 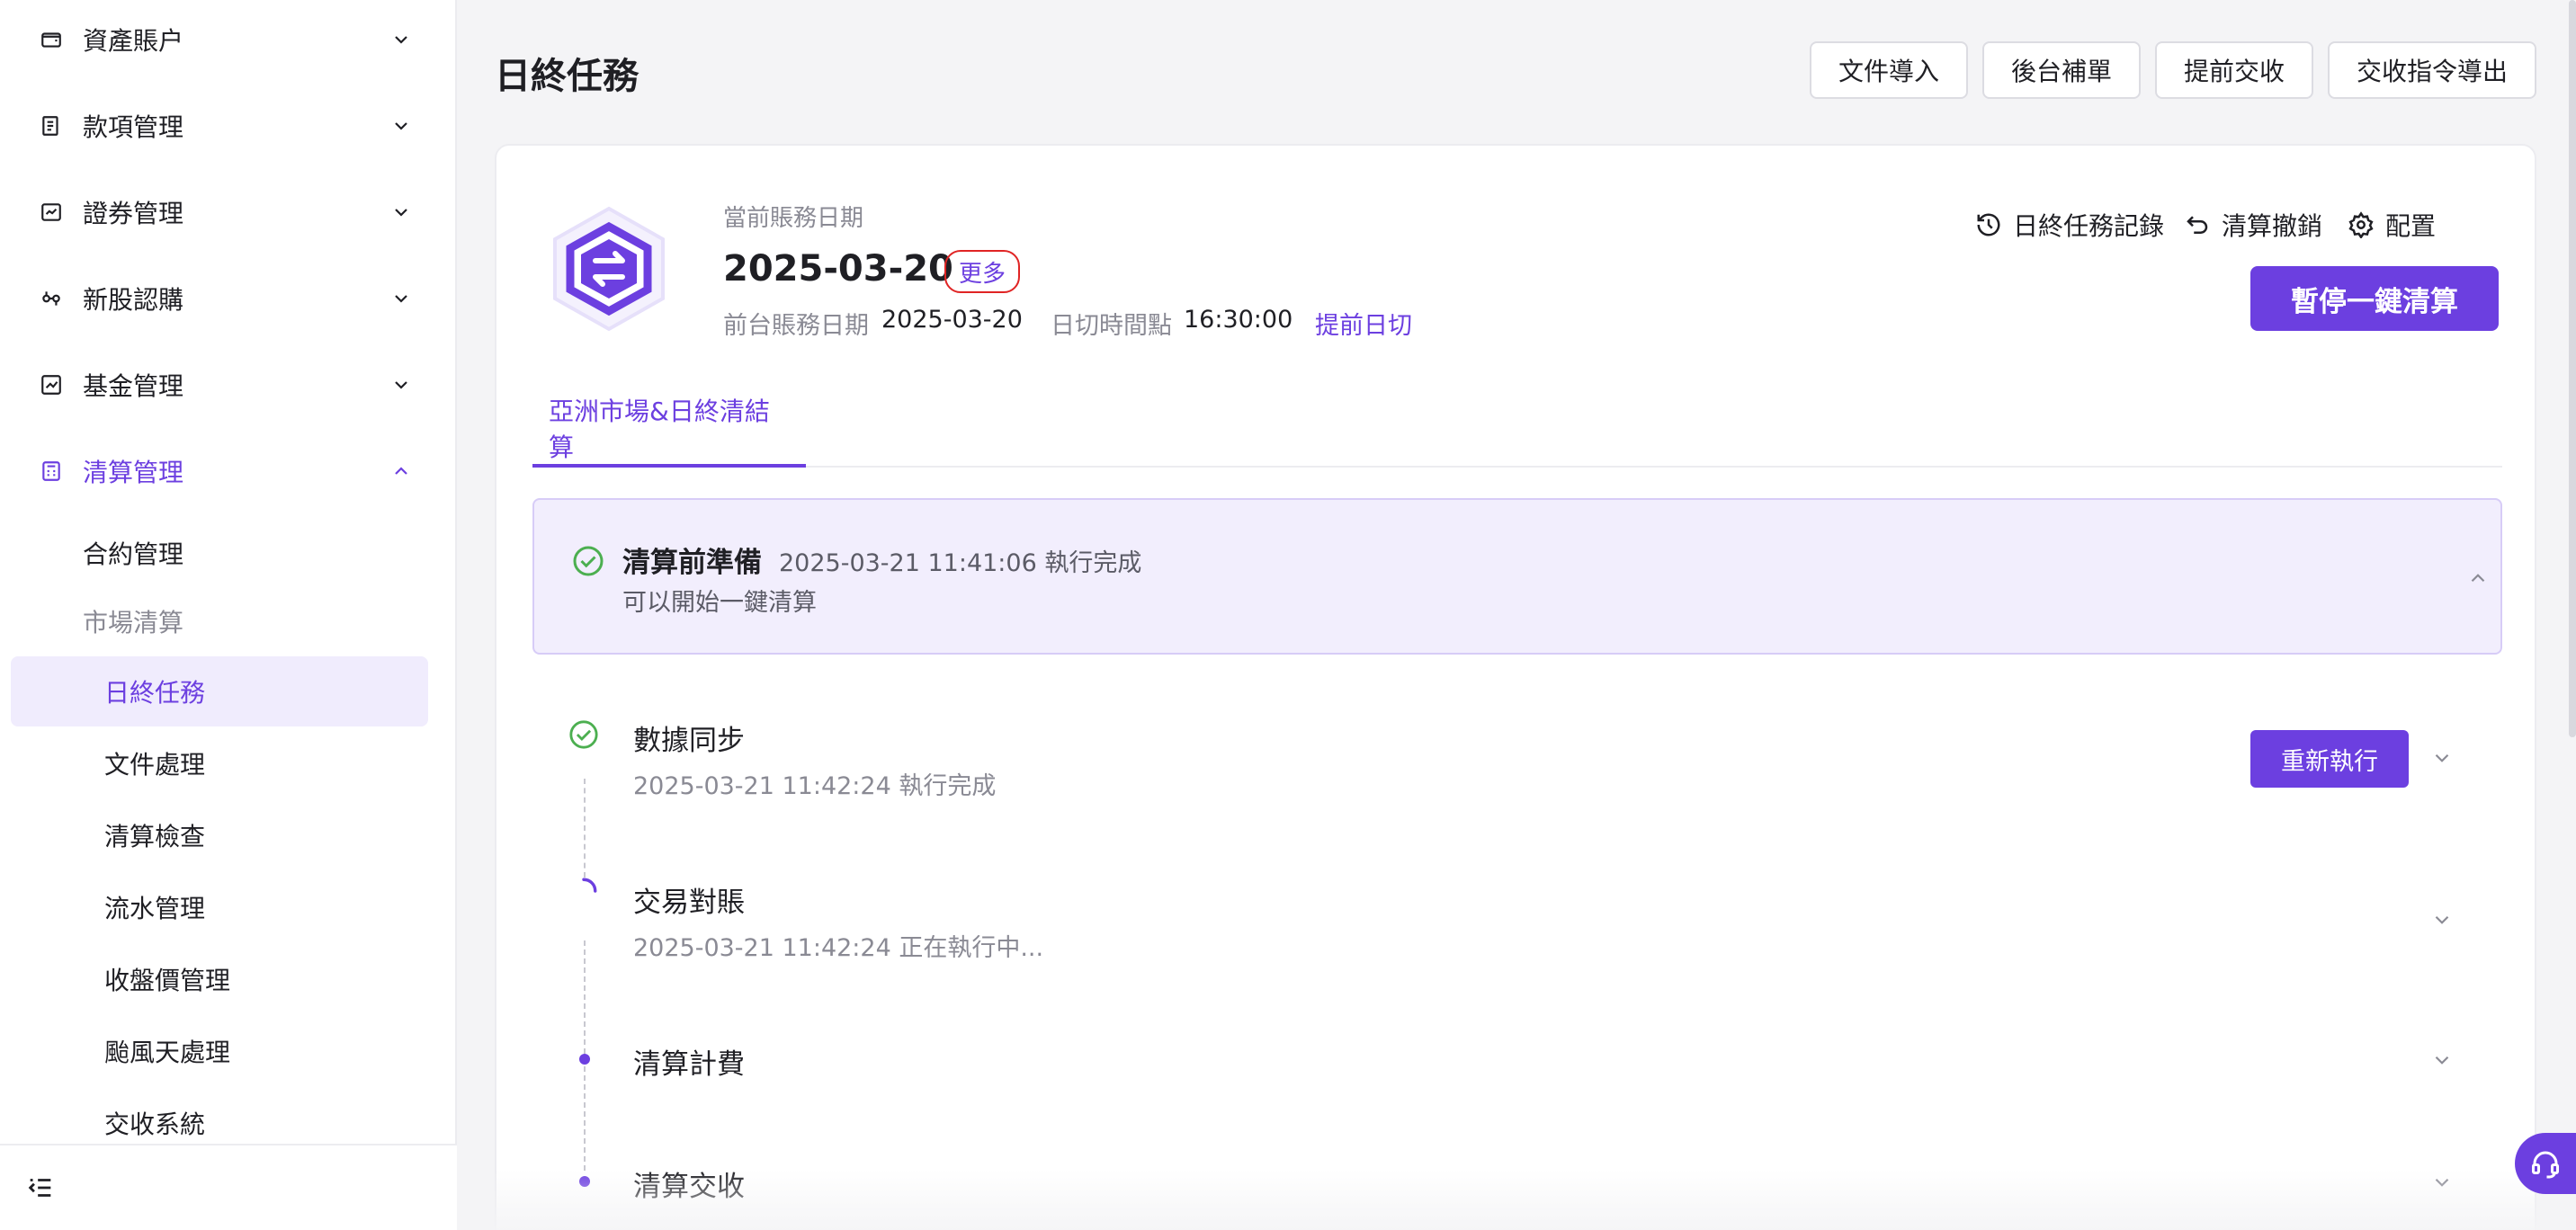 I want to click on step-title: 清算前準備, so click(x=692, y=563).